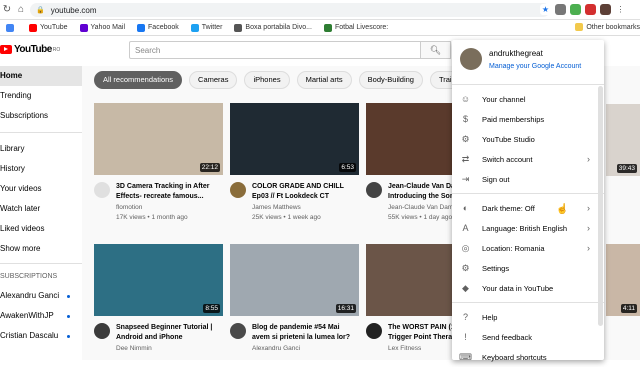 This screenshot has height=367, width=640. Describe the element at coordinates (41, 189) in the screenshot. I see `sidebar-item-your-videos: Your videos` at that location.